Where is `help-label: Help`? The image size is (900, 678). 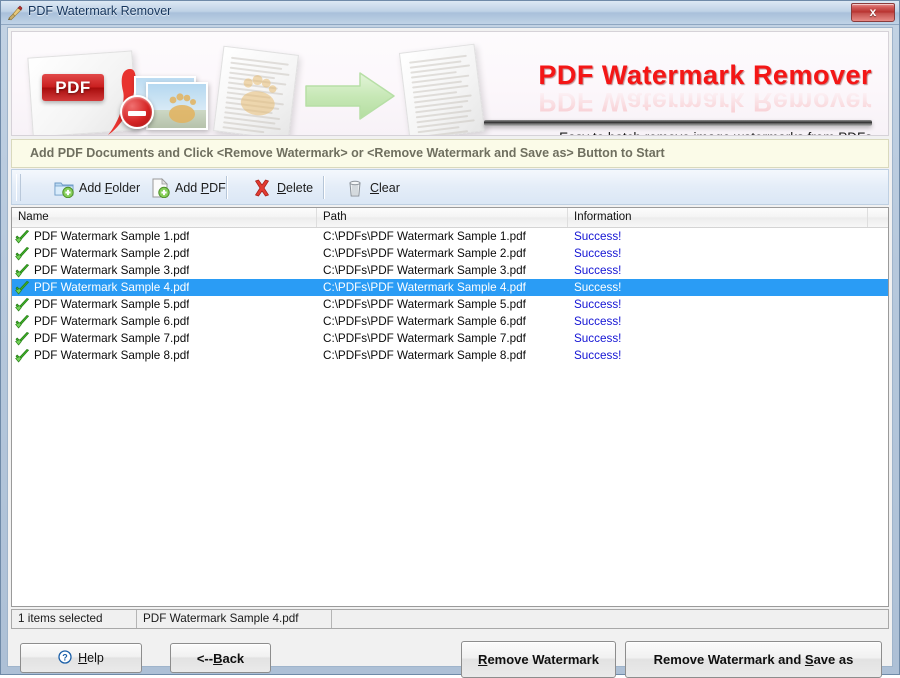 help-label: Help is located at coordinates (91, 658).